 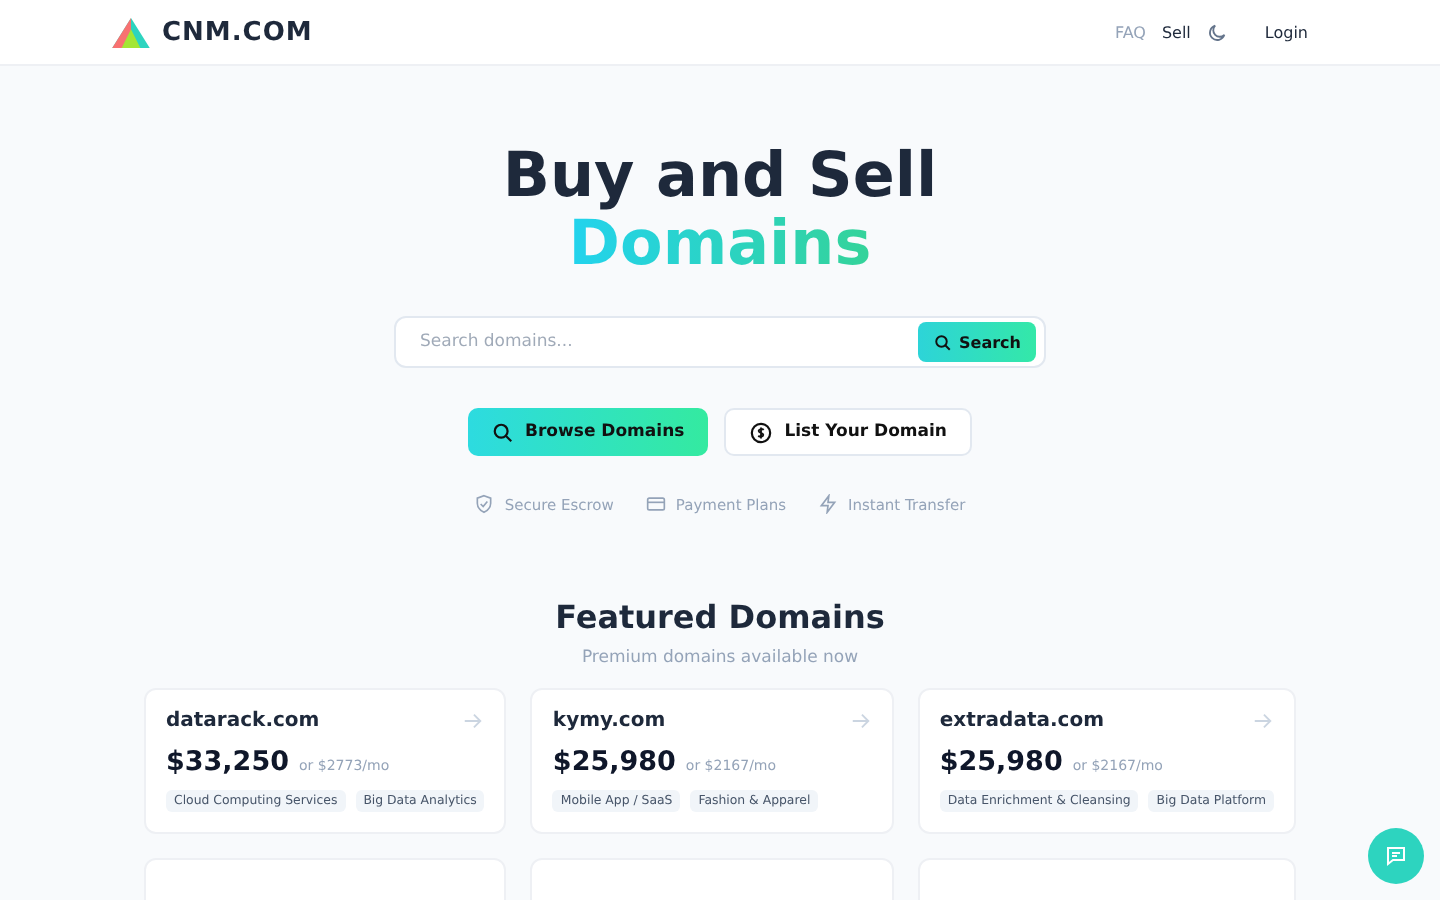 What do you see at coordinates (243, 721) in the screenshot?
I see `domain-name: datarack.com` at bounding box center [243, 721].